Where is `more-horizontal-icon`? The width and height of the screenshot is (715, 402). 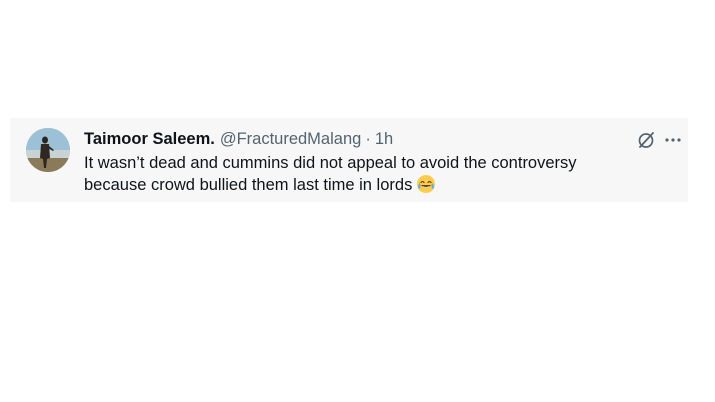 more-horizontal-icon is located at coordinates (673, 140).